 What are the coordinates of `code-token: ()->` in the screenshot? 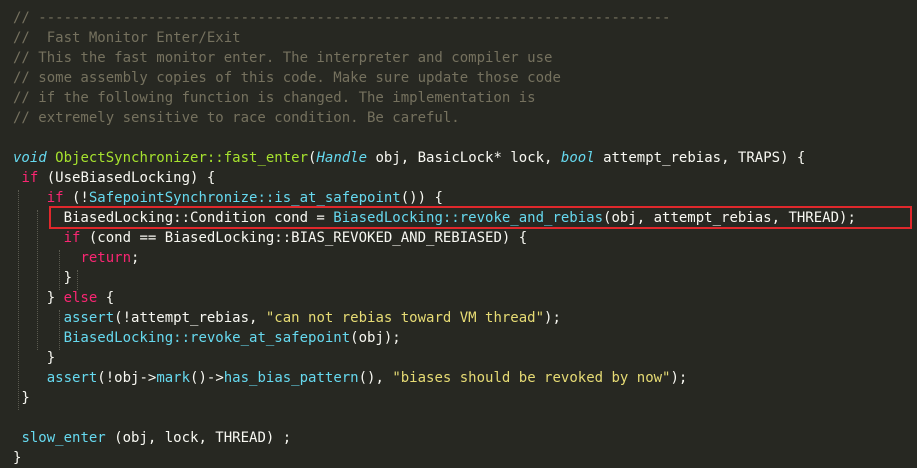 It's located at (207, 378).